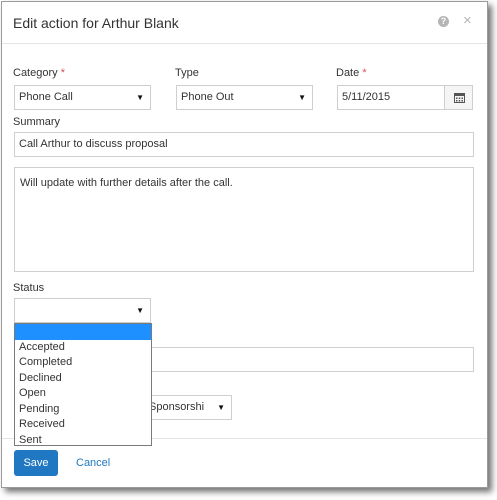 The width and height of the screenshot is (497, 500). Describe the element at coordinates (348, 73) in the screenshot. I see `date-label-text: Date` at that location.